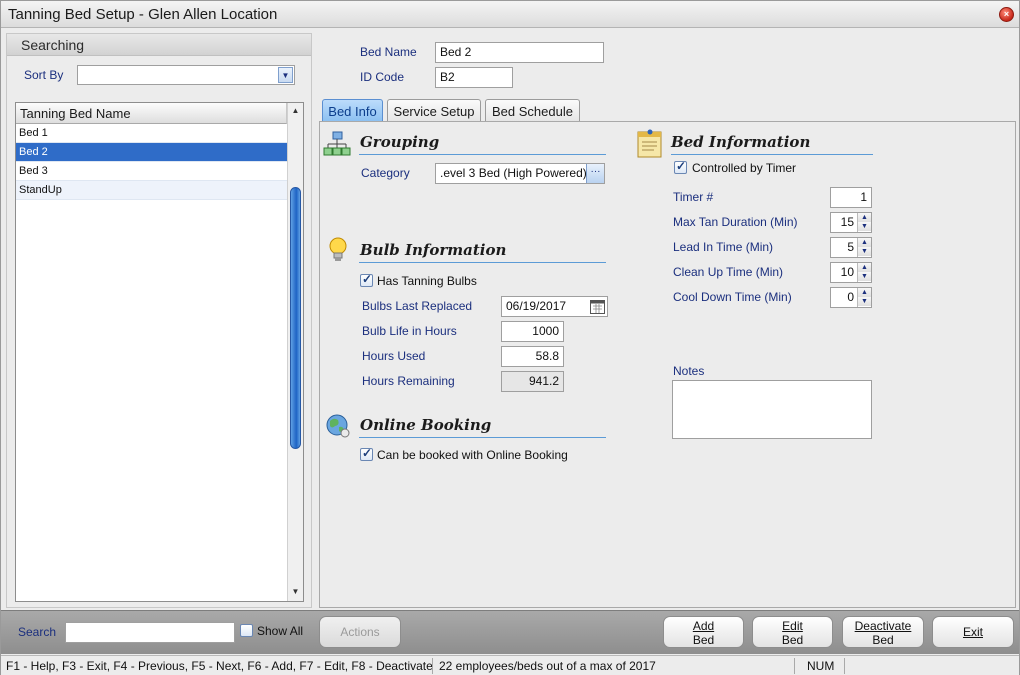 The width and height of the screenshot is (1020, 675). I want to click on max-tan-duration-label: Max Tan Duration (Min), so click(735, 222).